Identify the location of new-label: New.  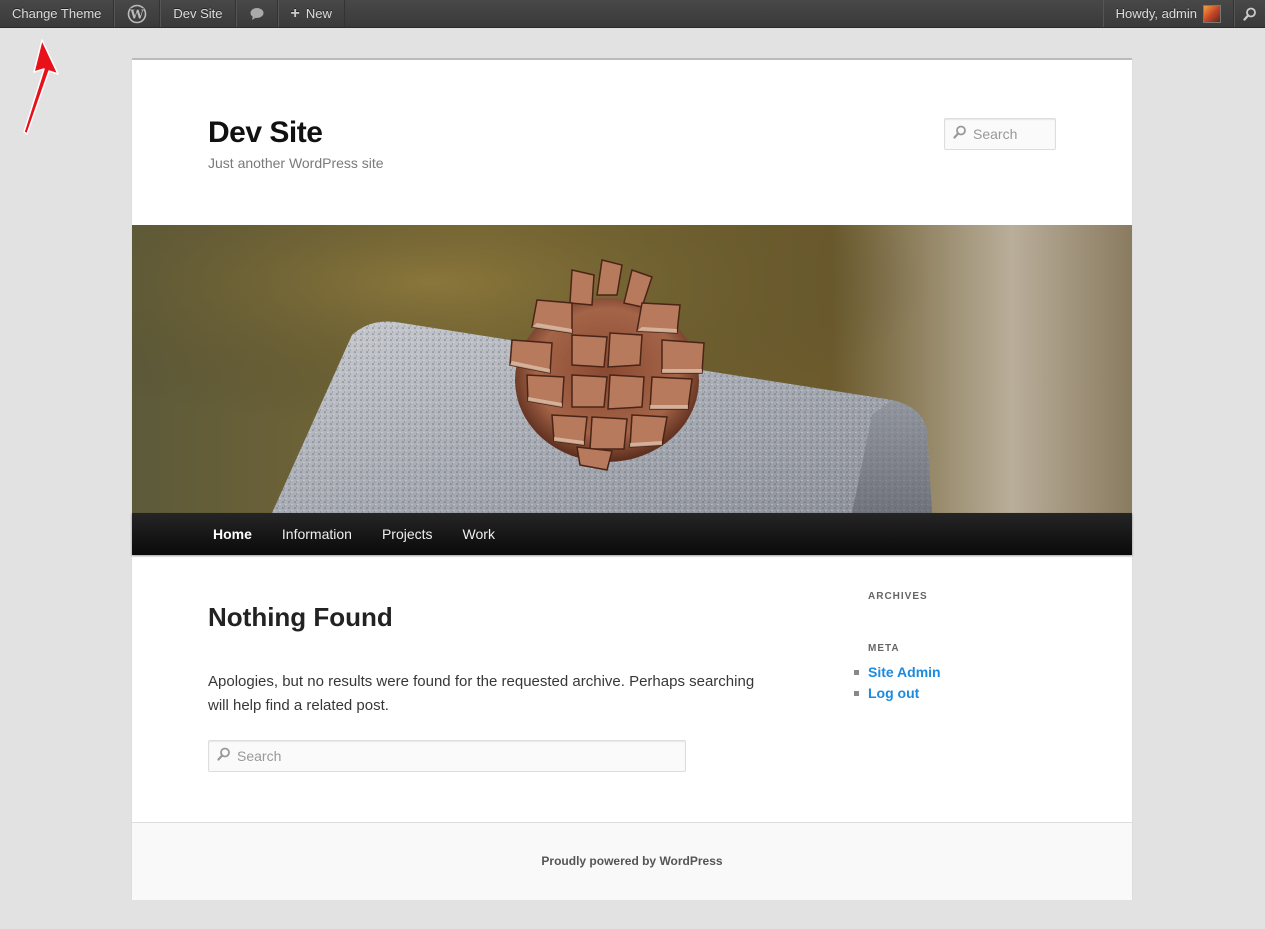
(318, 13).